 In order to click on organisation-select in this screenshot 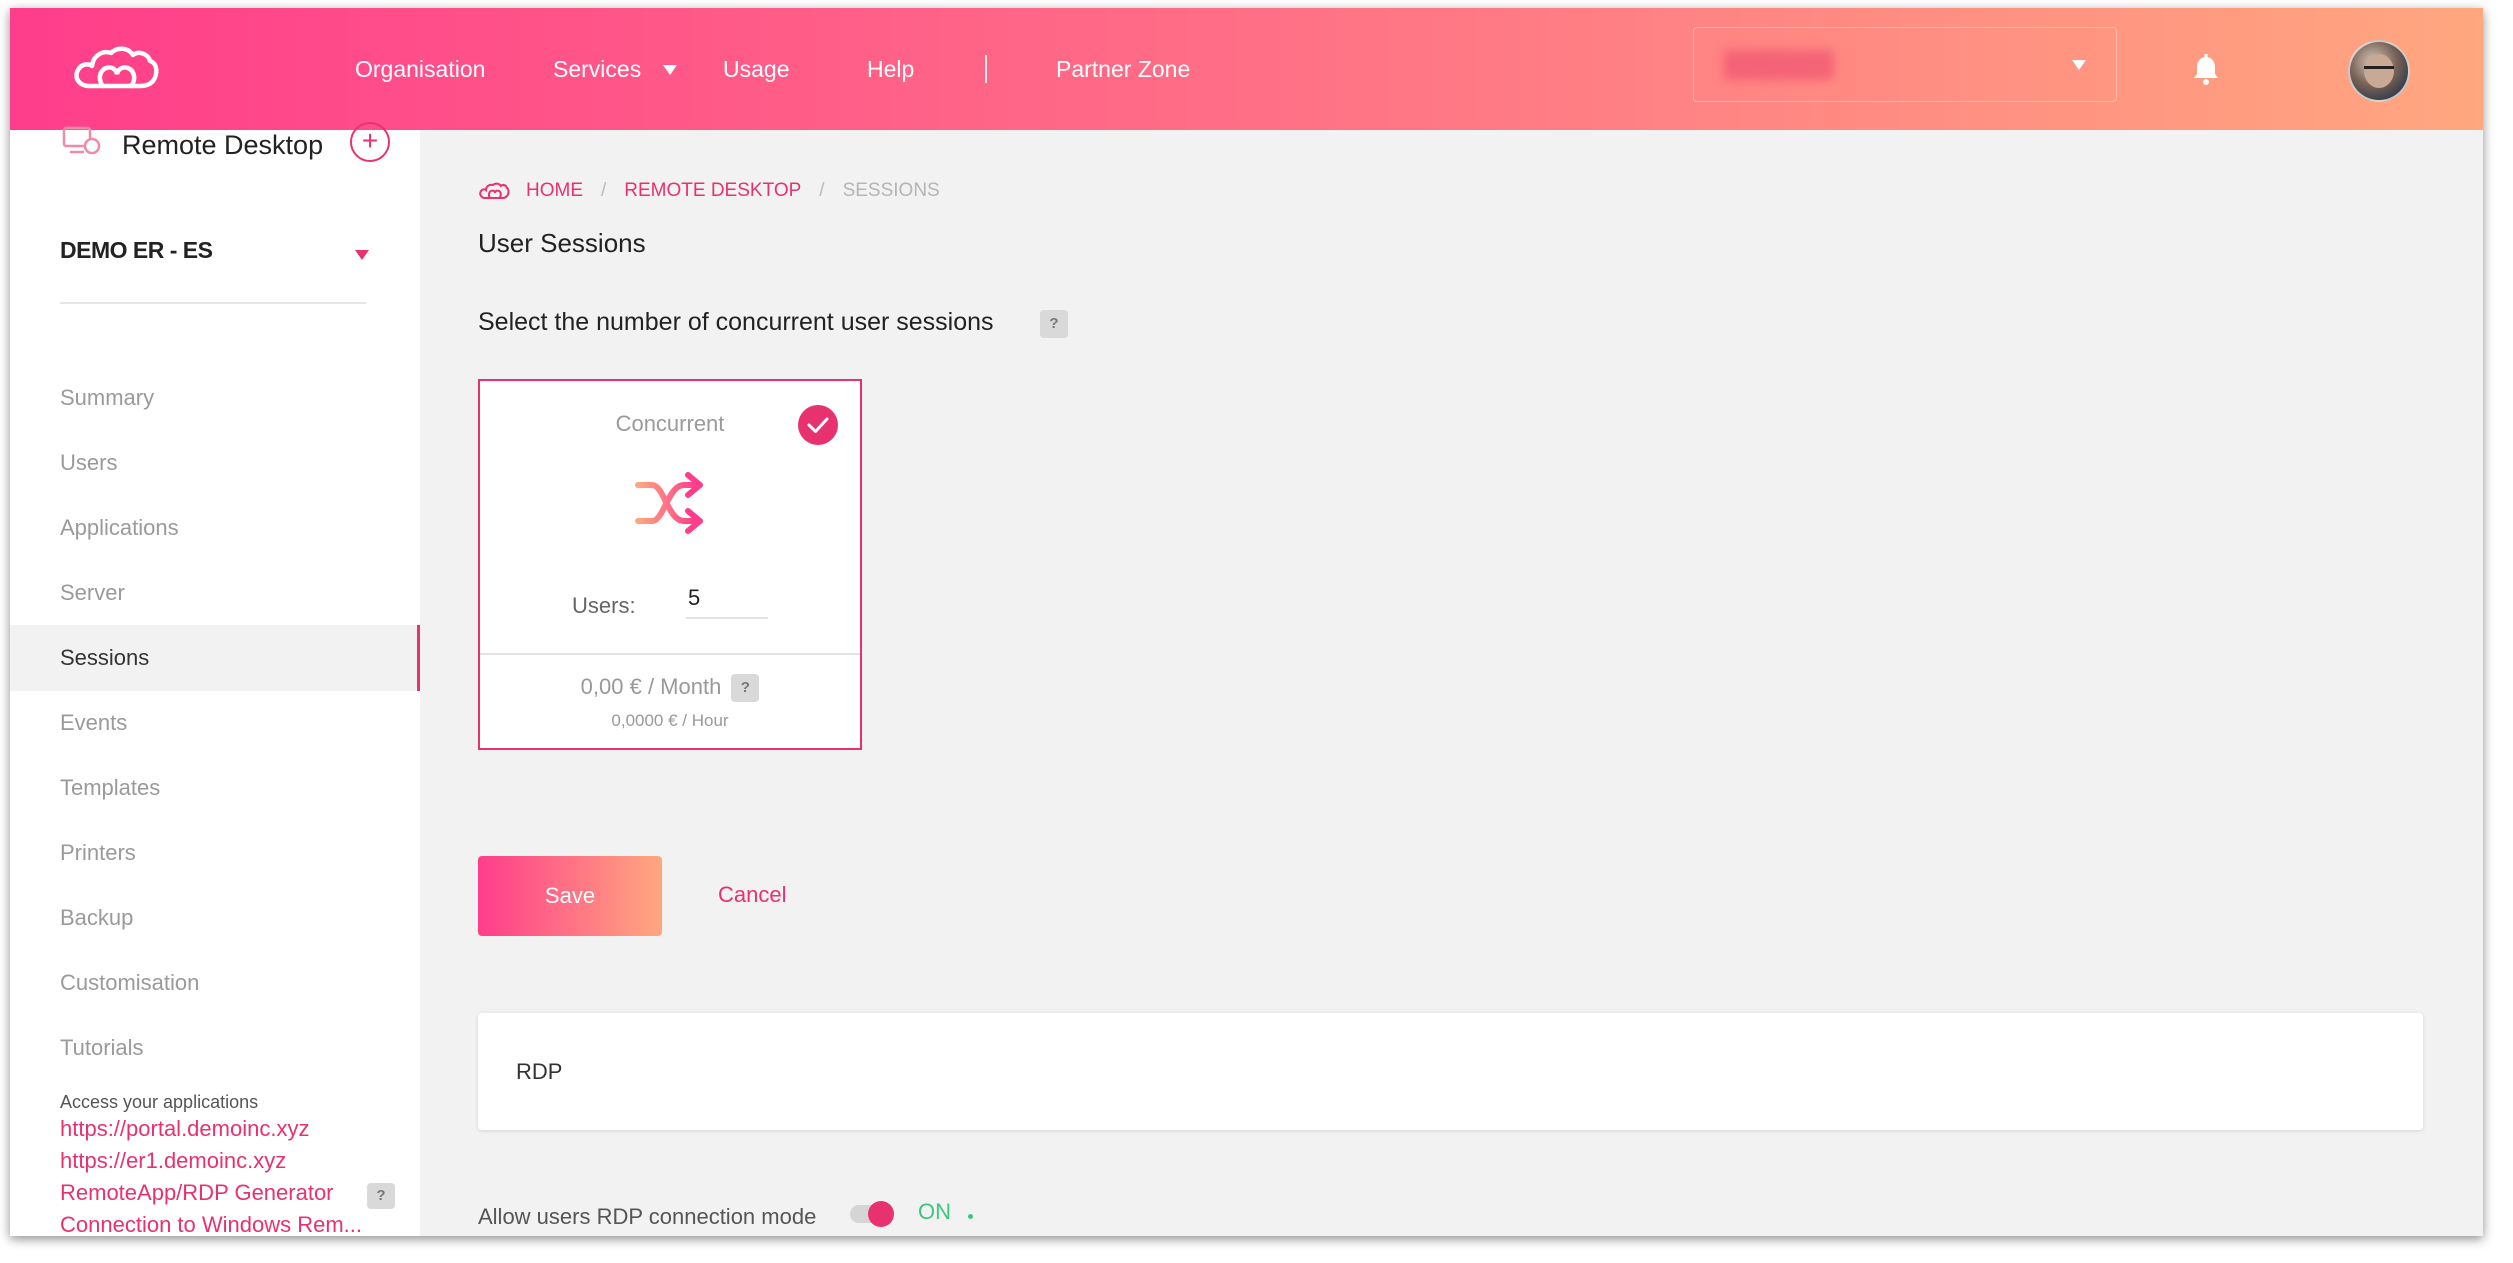, I will do `click(1905, 64)`.